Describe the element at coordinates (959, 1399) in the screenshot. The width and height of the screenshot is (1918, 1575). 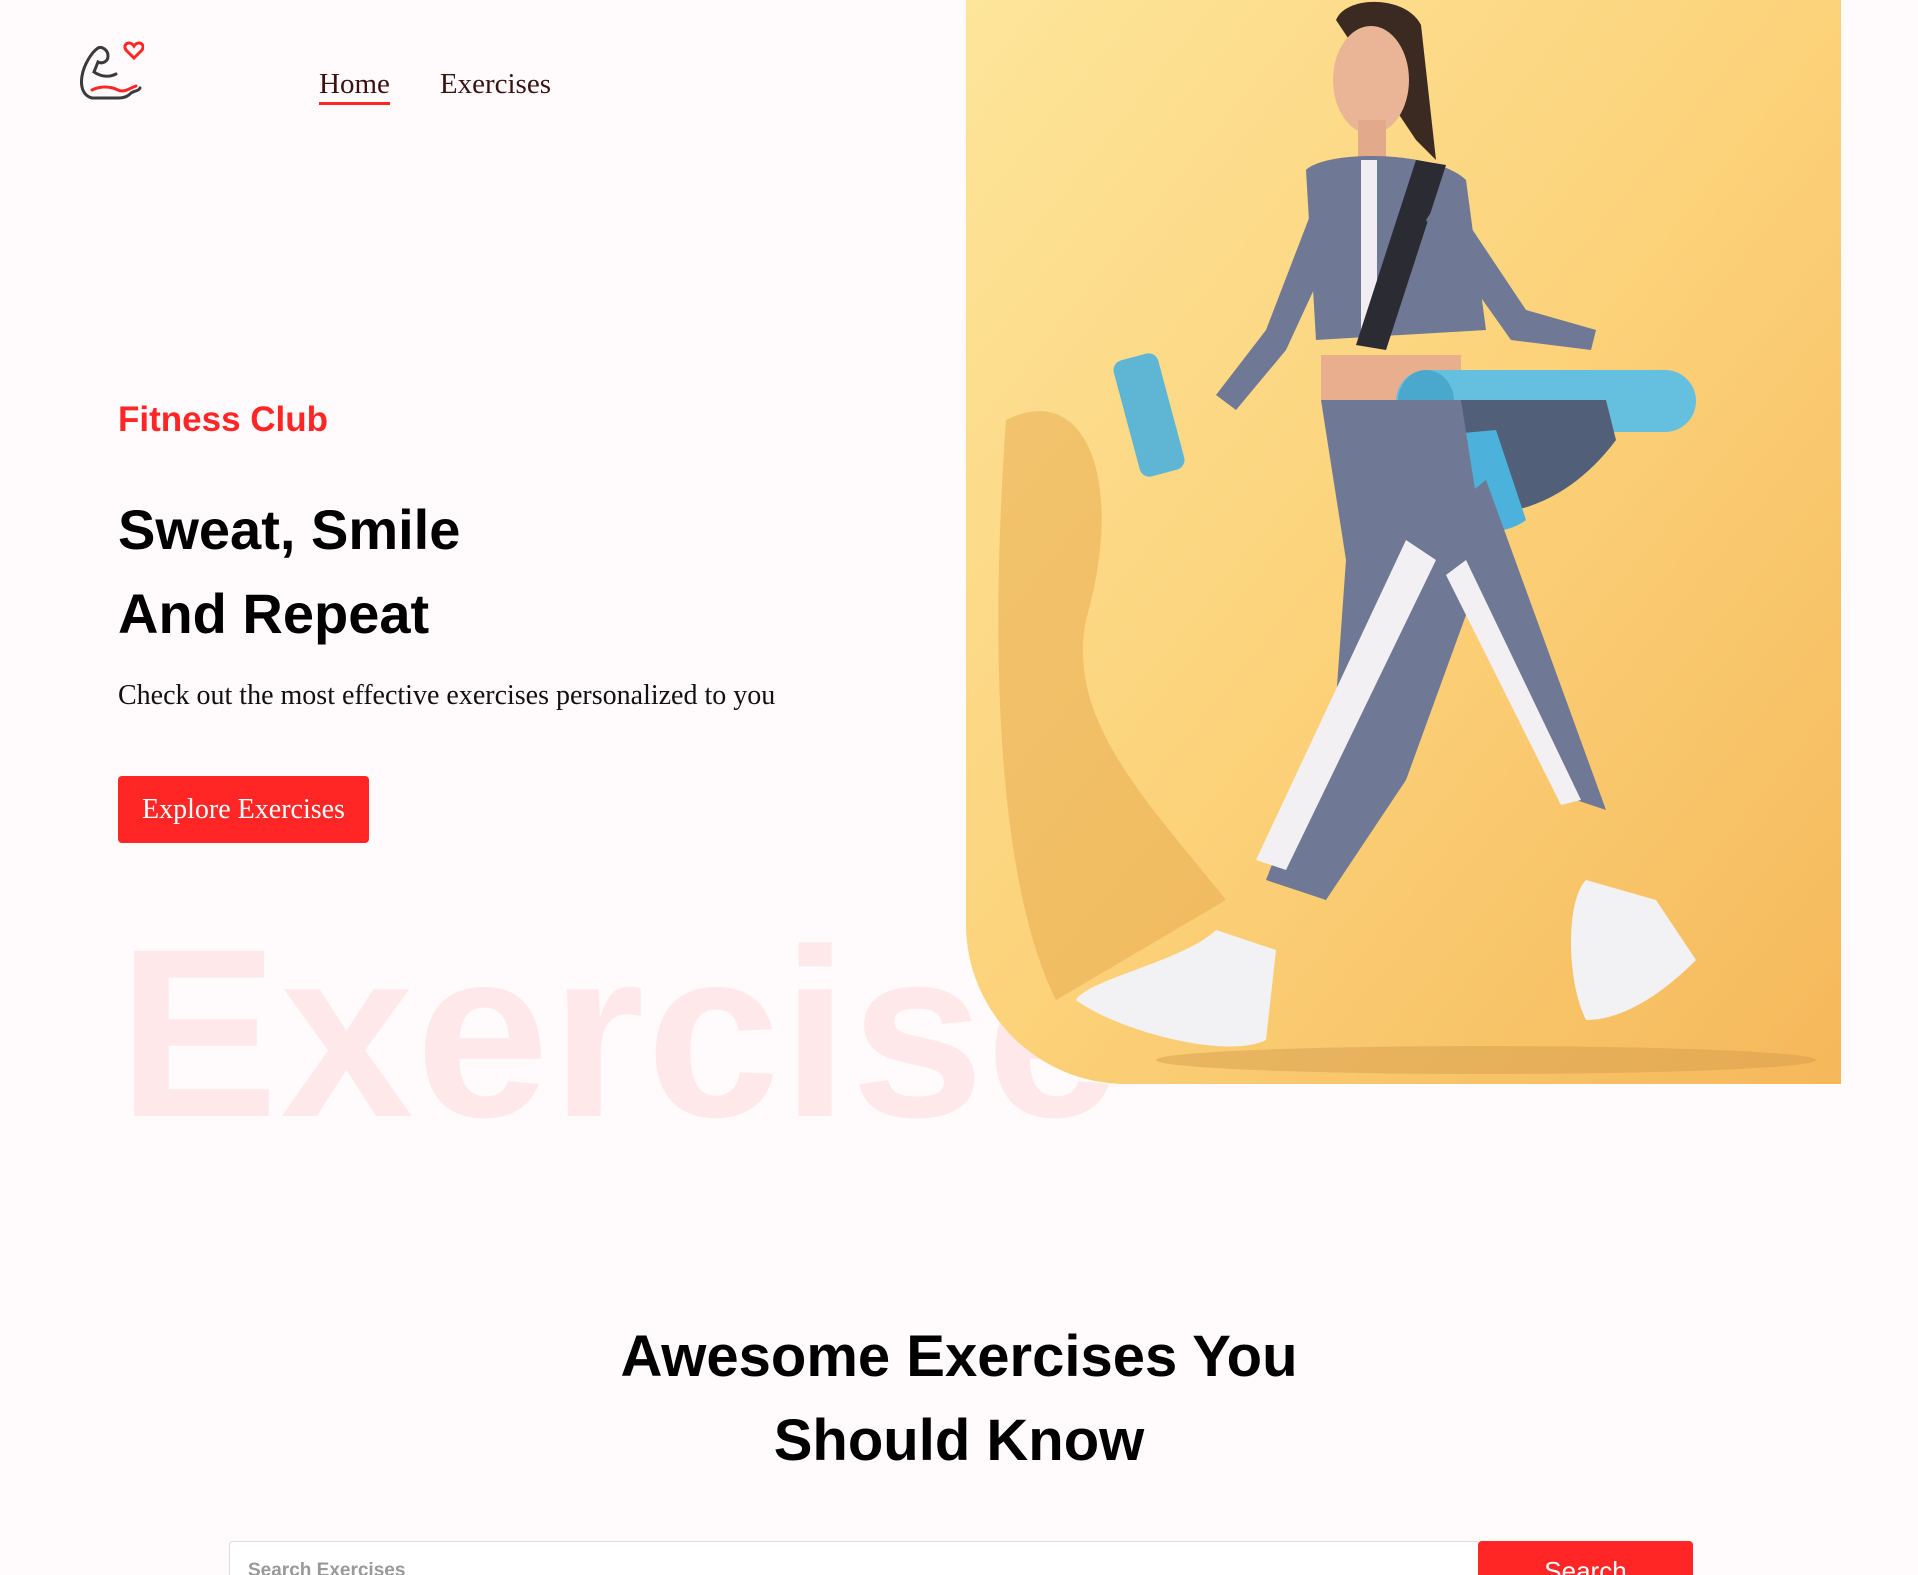
I see `section-title: Awesome Exercises You Should Know` at that location.